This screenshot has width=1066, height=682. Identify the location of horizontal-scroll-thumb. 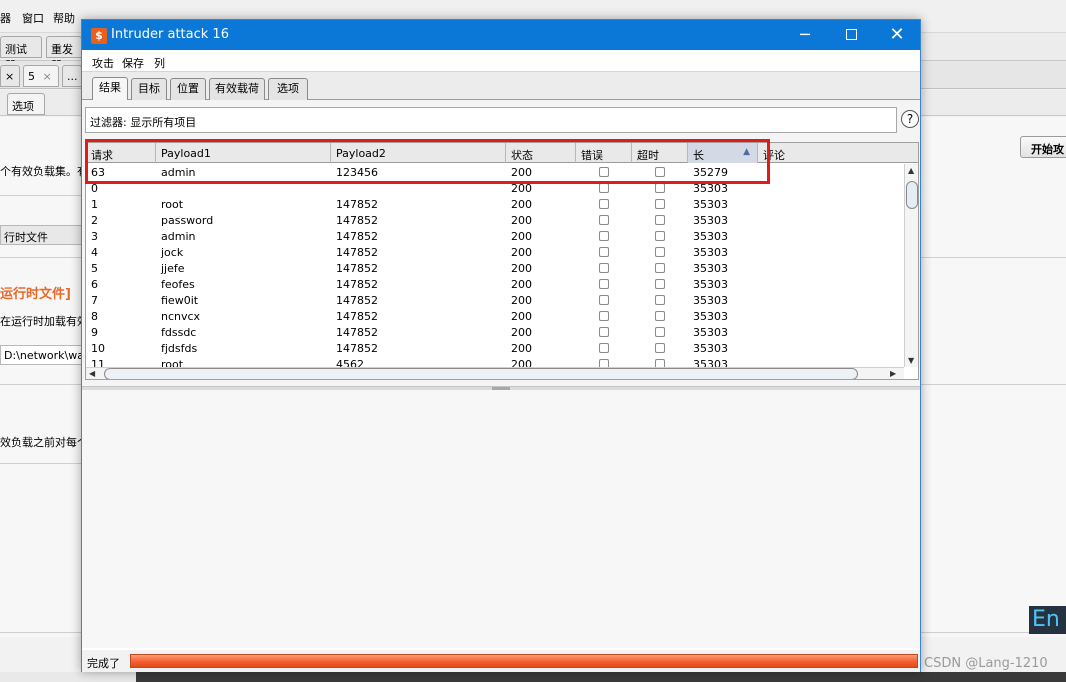
(481, 373).